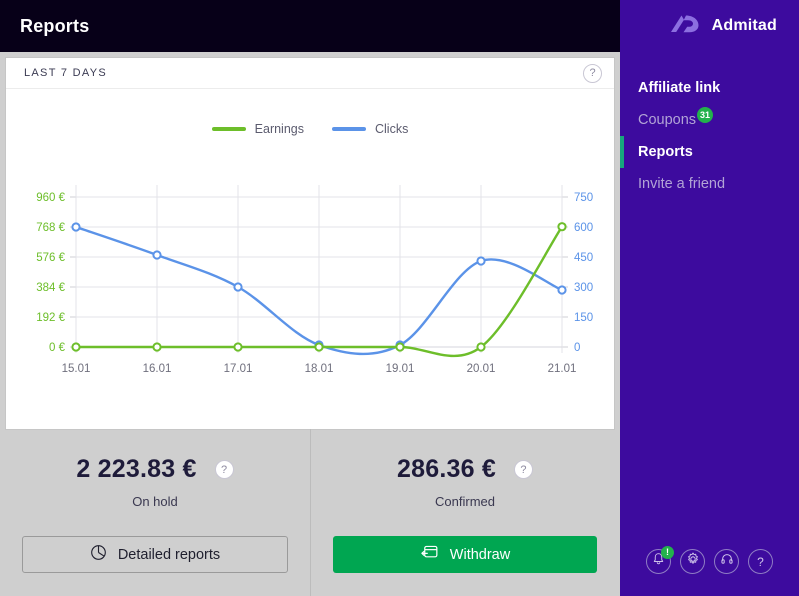 The width and height of the screenshot is (799, 596). Describe the element at coordinates (709, 152) in the screenshot. I see `sidebar-item-reports: Reports` at that location.